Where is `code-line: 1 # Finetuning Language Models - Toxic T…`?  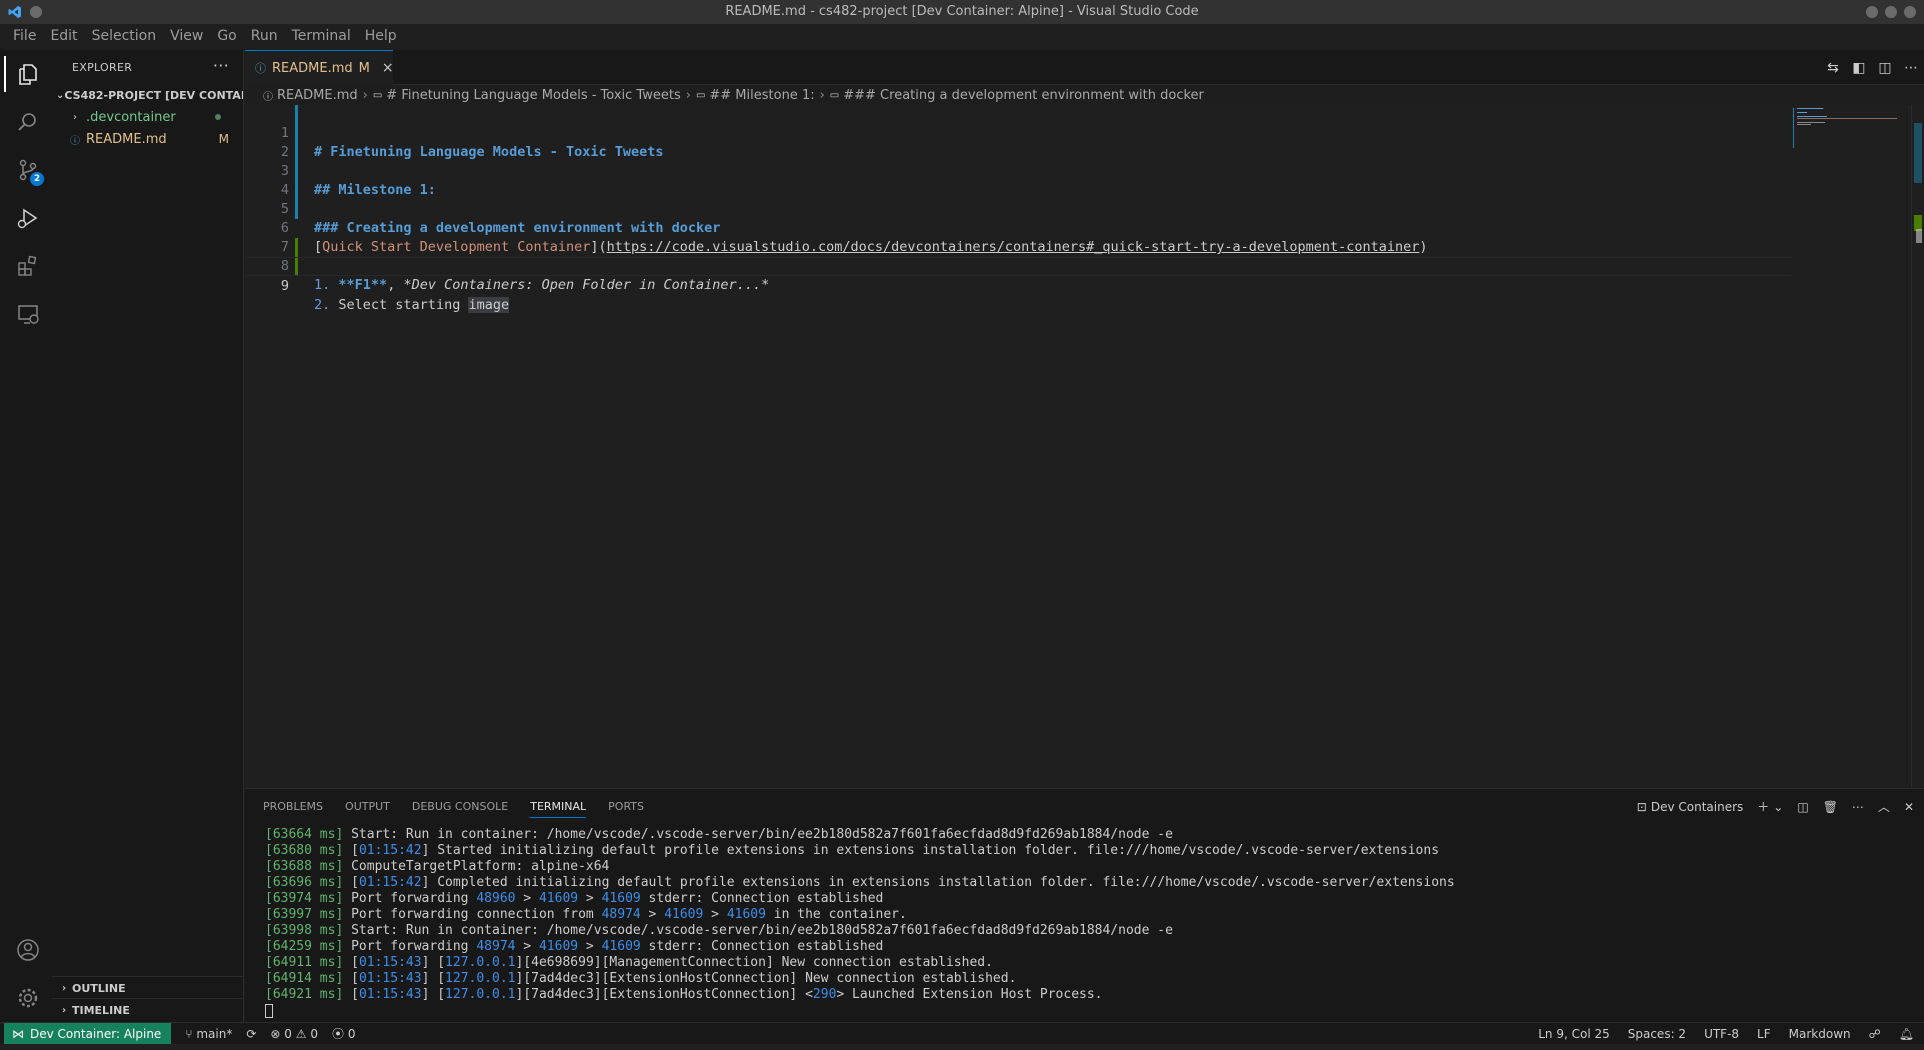
code-line: 1 # Finetuning Language Models - Toxic T… is located at coordinates (1018, 132).